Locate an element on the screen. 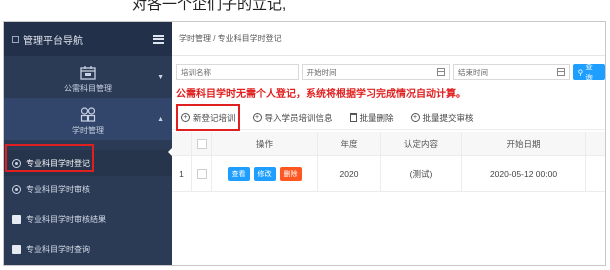 This screenshot has width=610, height=270. header-cert: 认定内容 is located at coordinates (421, 143).